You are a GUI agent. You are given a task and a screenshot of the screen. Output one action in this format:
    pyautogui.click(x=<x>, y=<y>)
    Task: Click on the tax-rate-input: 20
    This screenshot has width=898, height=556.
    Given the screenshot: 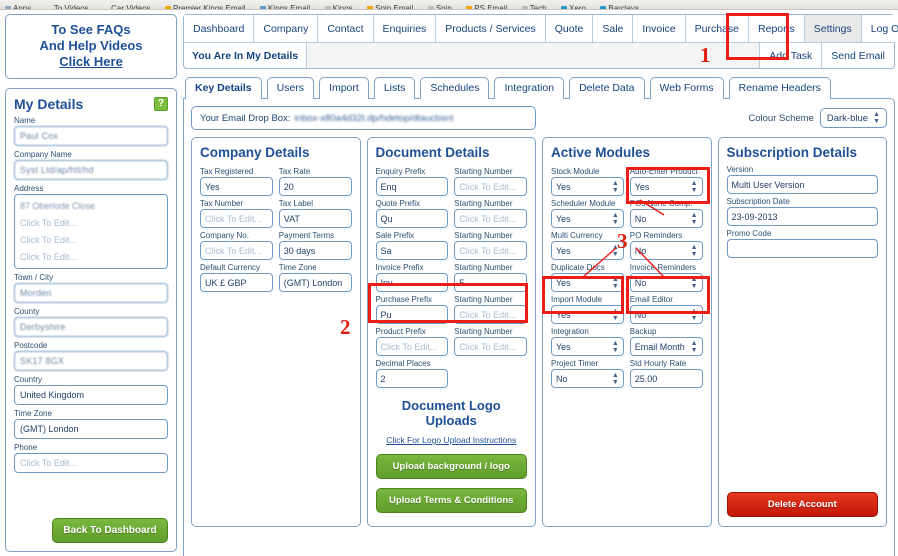 What is the action you would take?
    pyautogui.click(x=315, y=186)
    